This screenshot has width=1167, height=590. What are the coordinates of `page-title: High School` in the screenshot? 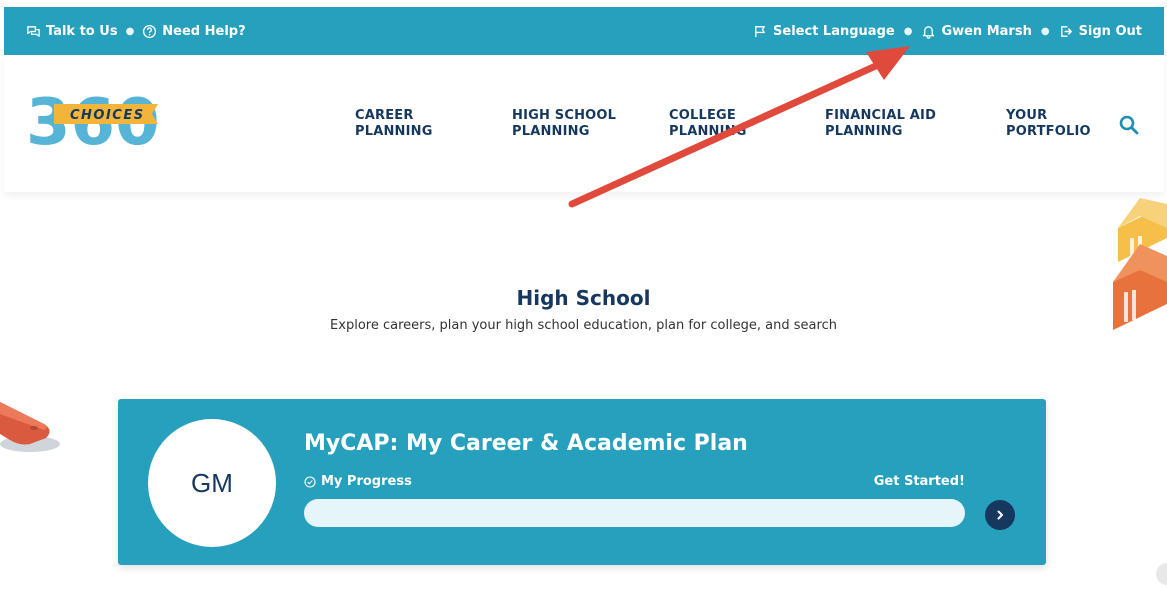 It's located at (583, 298).